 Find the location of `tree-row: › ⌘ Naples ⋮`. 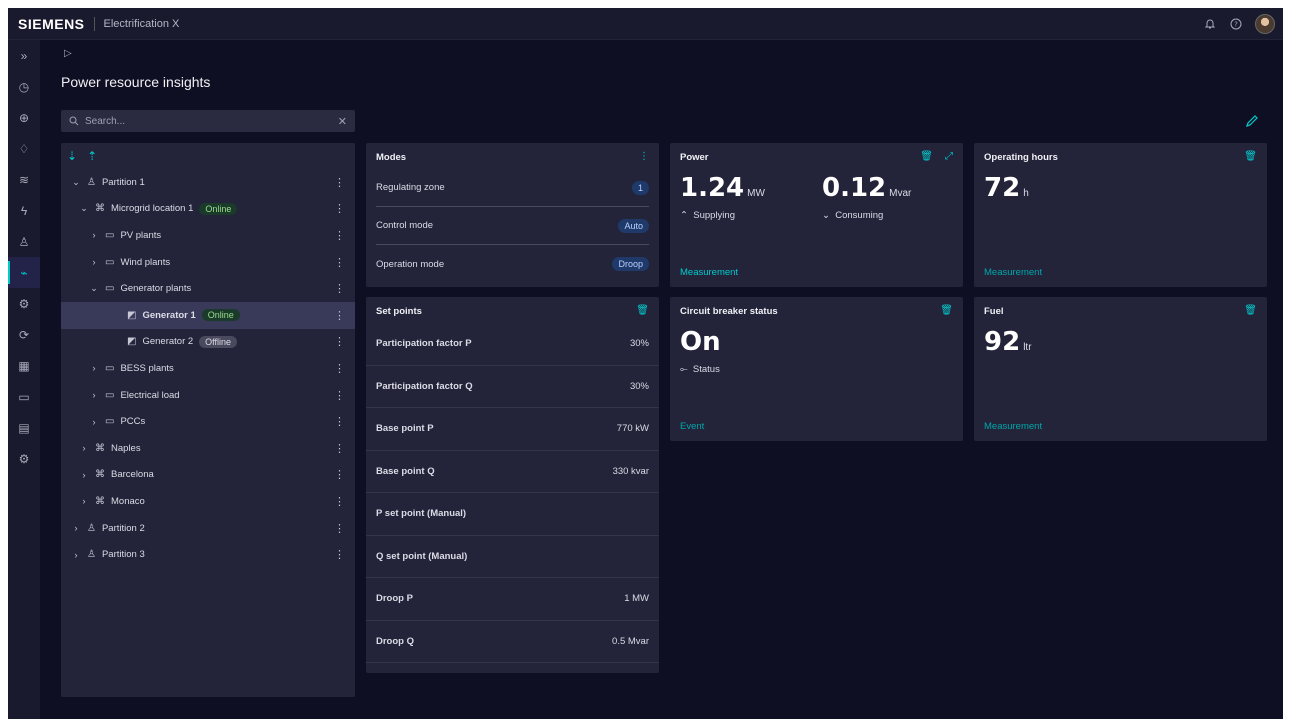

tree-row: › ⌘ Naples ⋮ is located at coordinates (208, 448).